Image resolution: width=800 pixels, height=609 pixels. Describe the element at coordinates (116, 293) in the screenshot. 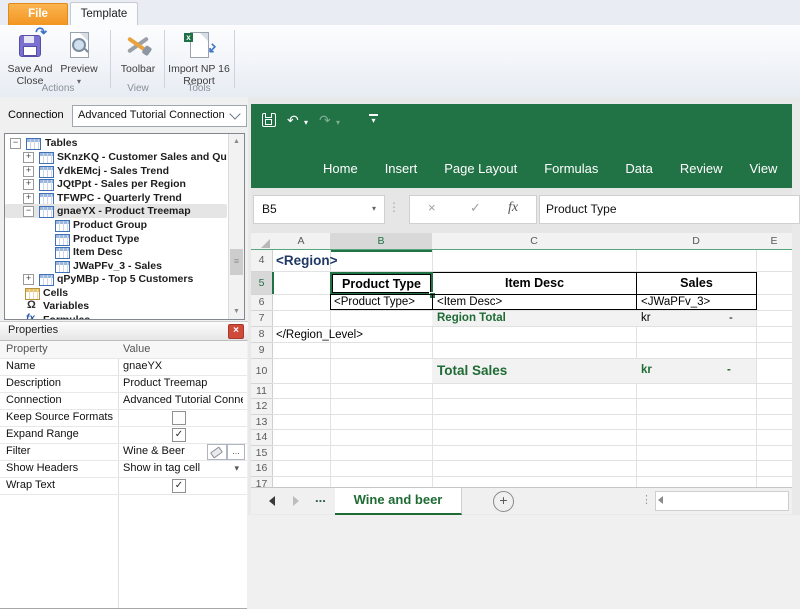

I see `tree-item-cells: Cells` at that location.